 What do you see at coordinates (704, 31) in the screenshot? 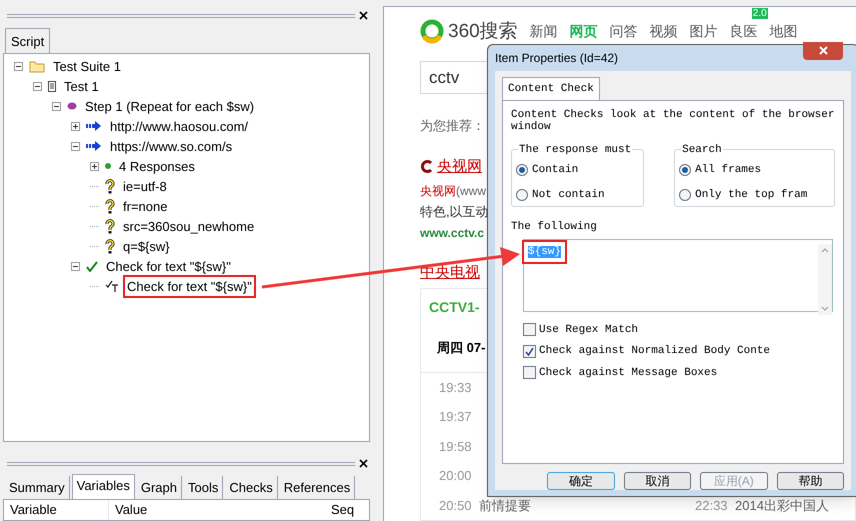
I see `nav-link: 图片` at bounding box center [704, 31].